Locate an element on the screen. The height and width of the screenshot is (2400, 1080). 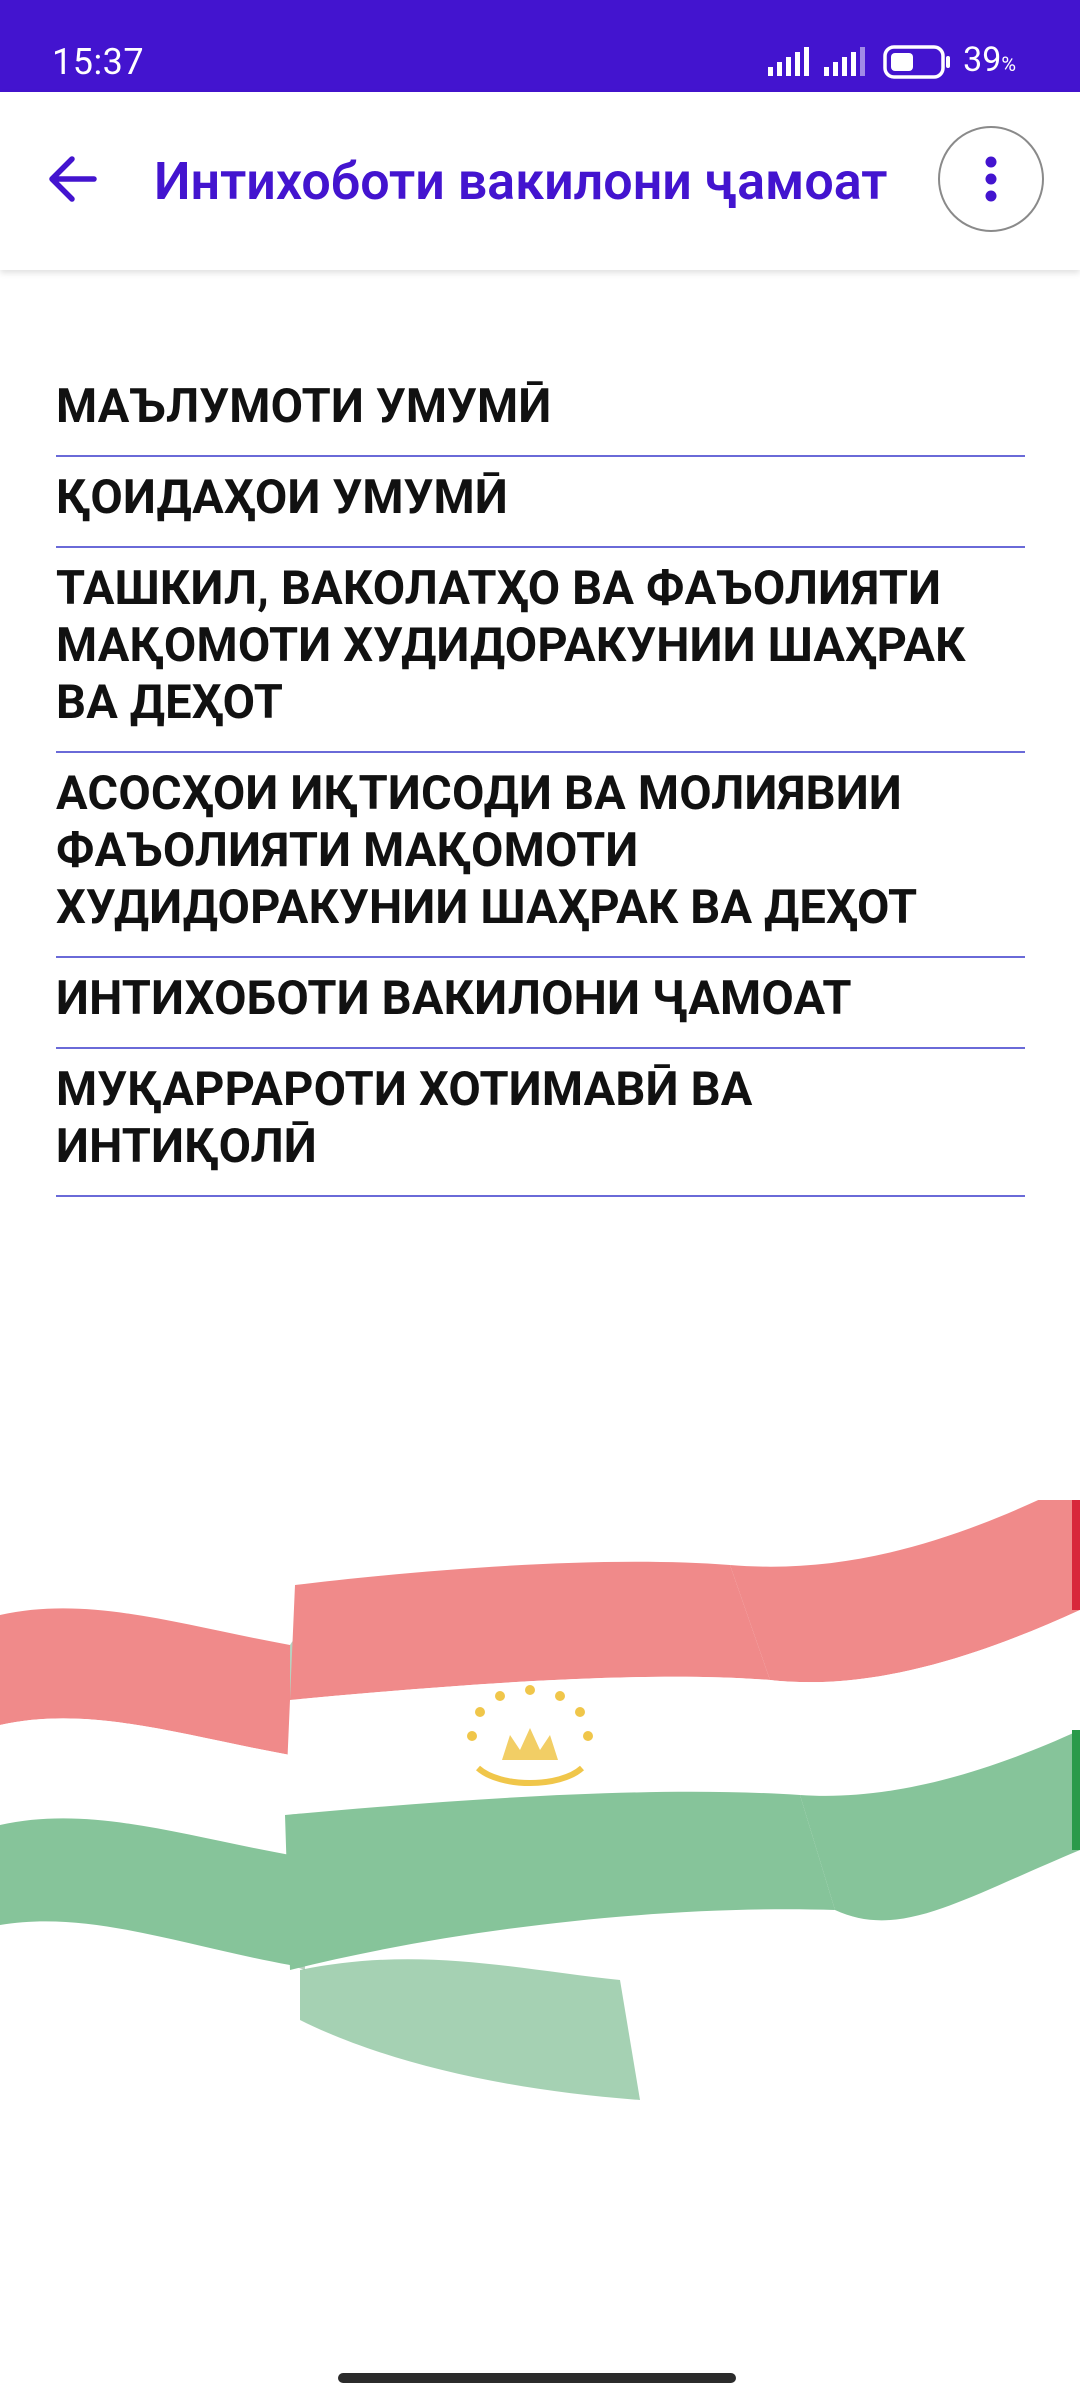
status-time: 15:37 is located at coordinates (98, 62).